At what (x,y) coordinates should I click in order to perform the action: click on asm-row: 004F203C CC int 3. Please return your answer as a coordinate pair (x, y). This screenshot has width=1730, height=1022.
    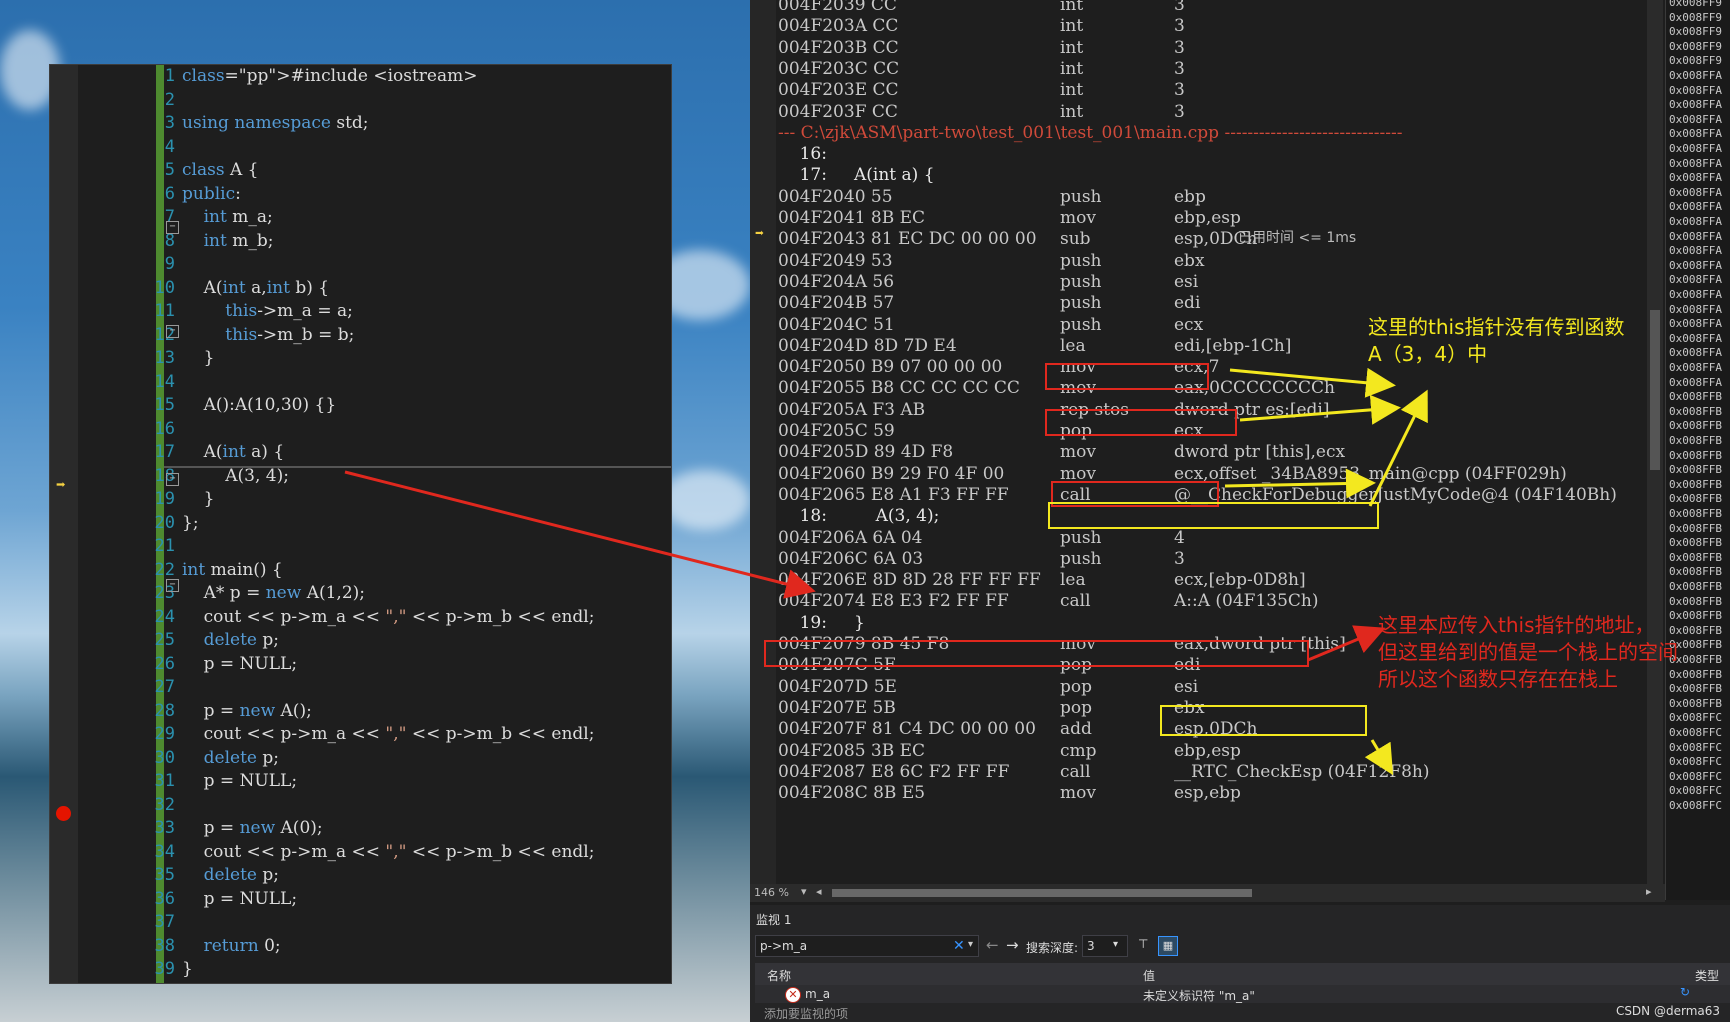
    Looking at the image, I should click on (1200, 69).